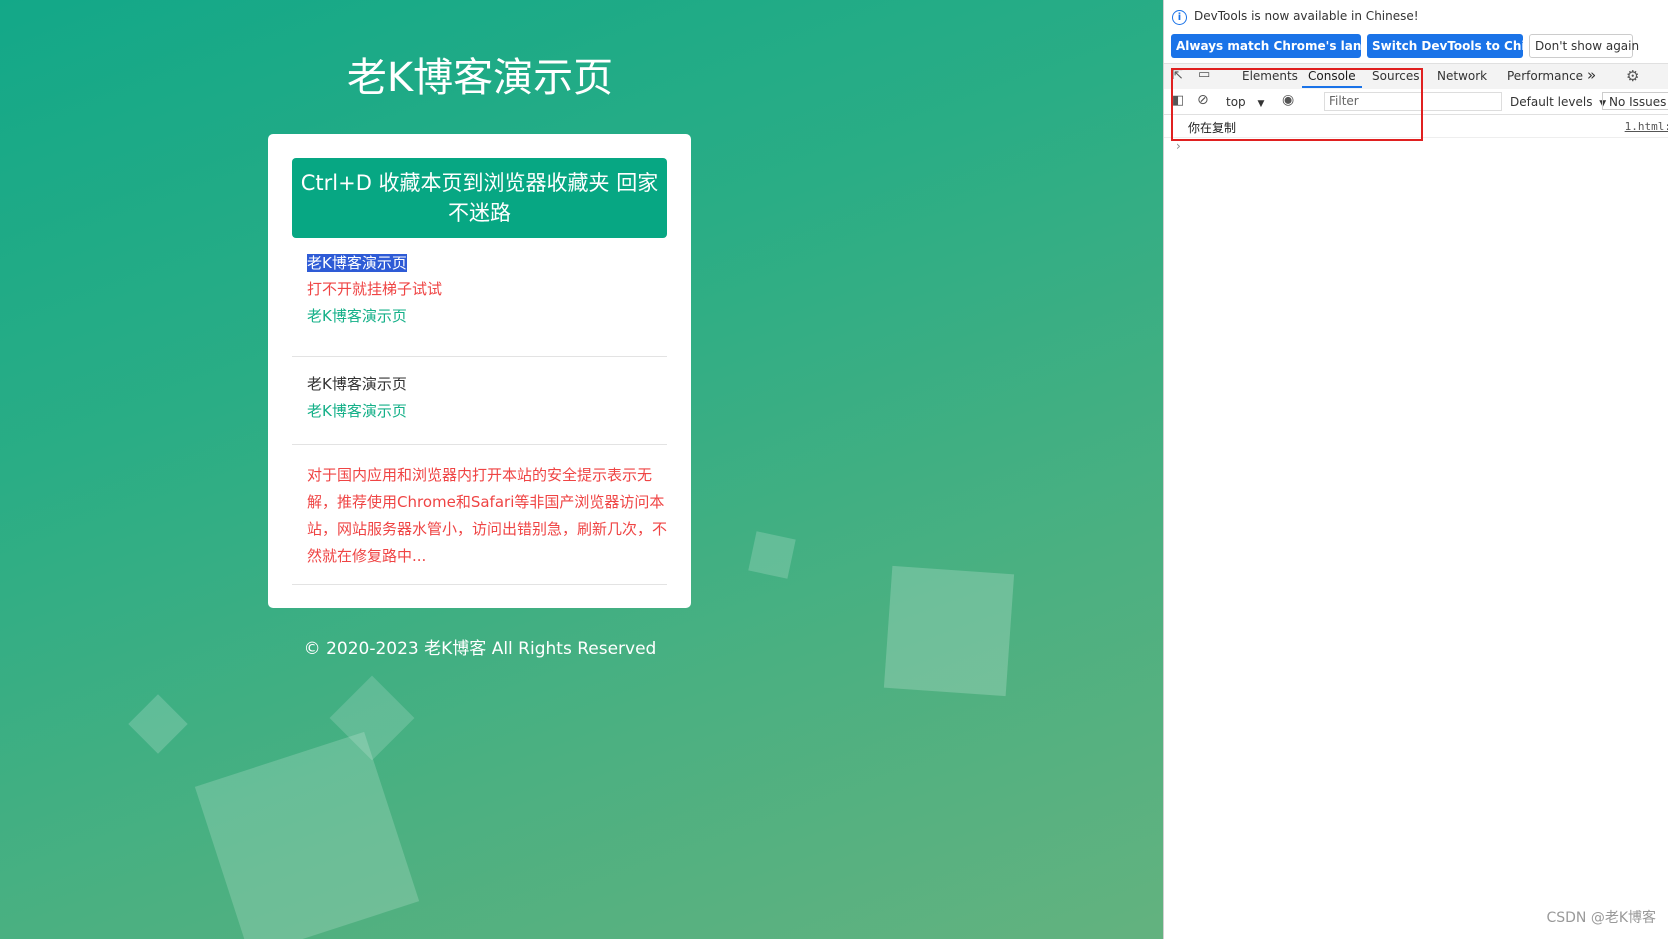  I want to click on link-item: 打不开就挂梯子试试, so click(374, 289).